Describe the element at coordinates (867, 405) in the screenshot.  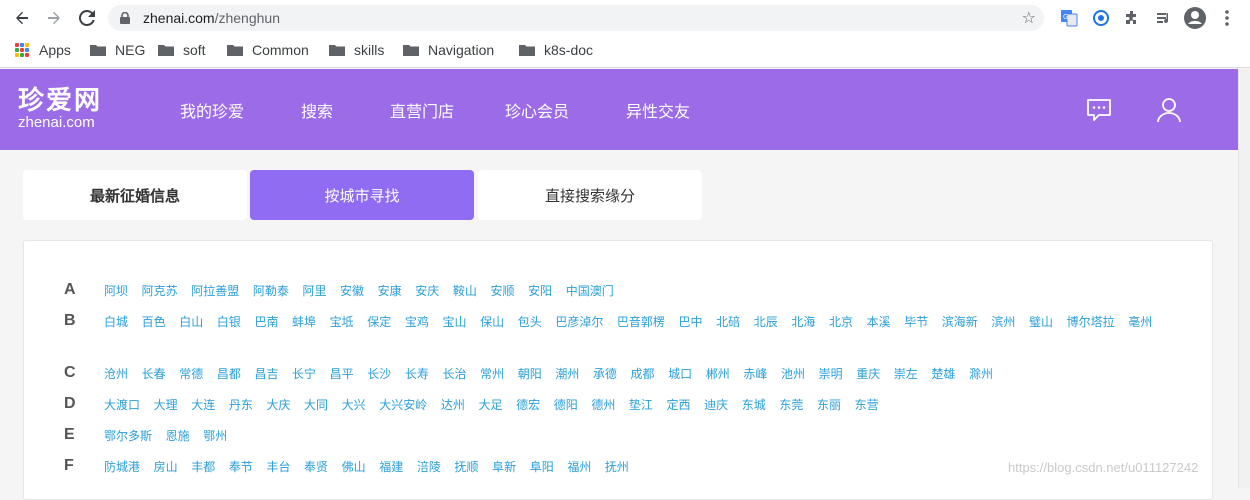
I see `city-link: 东营` at that location.